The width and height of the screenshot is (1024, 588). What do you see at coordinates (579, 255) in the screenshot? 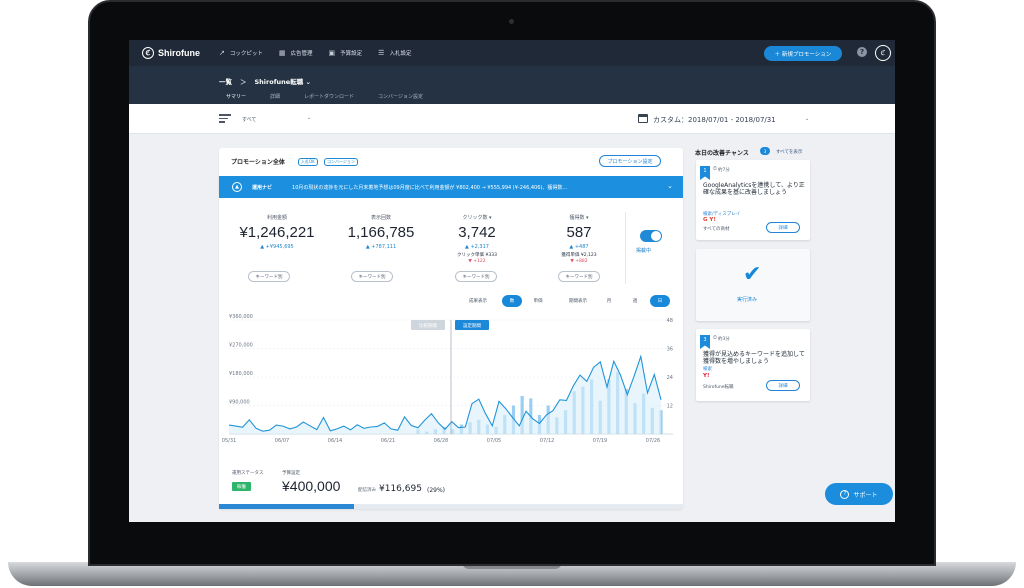
I see `metric-sub: 獲得単価 ¥2,123` at bounding box center [579, 255].